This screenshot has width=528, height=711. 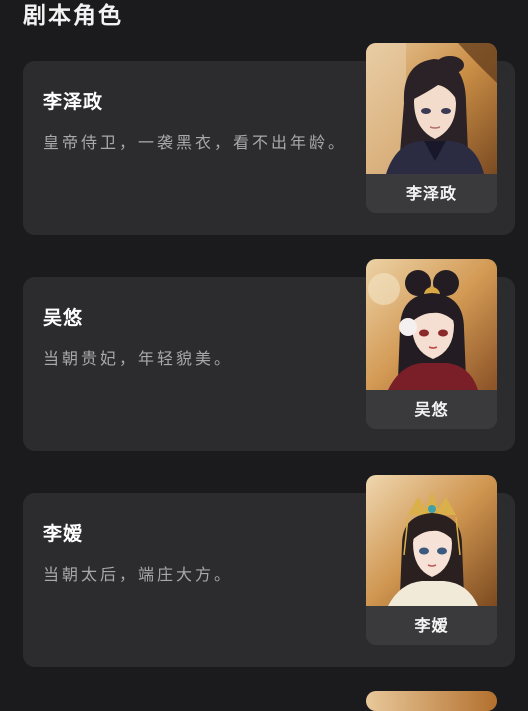 What do you see at coordinates (431, 625) in the screenshot?
I see `portrait-label: 李嫒` at bounding box center [431, 625].